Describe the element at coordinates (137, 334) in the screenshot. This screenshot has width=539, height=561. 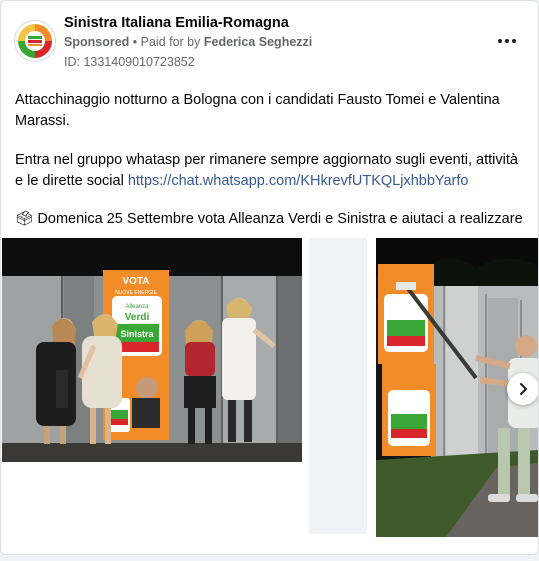
I see `poster-brand-bot: Sinistra` at that location.